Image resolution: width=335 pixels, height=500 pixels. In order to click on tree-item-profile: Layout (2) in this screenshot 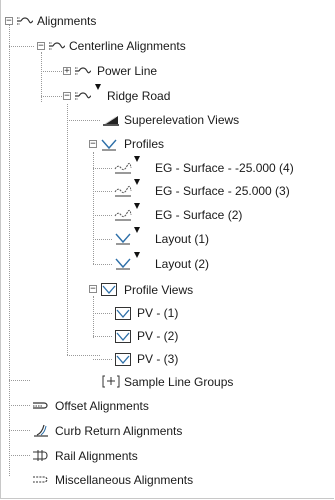, I will do `click(182, 264)`.